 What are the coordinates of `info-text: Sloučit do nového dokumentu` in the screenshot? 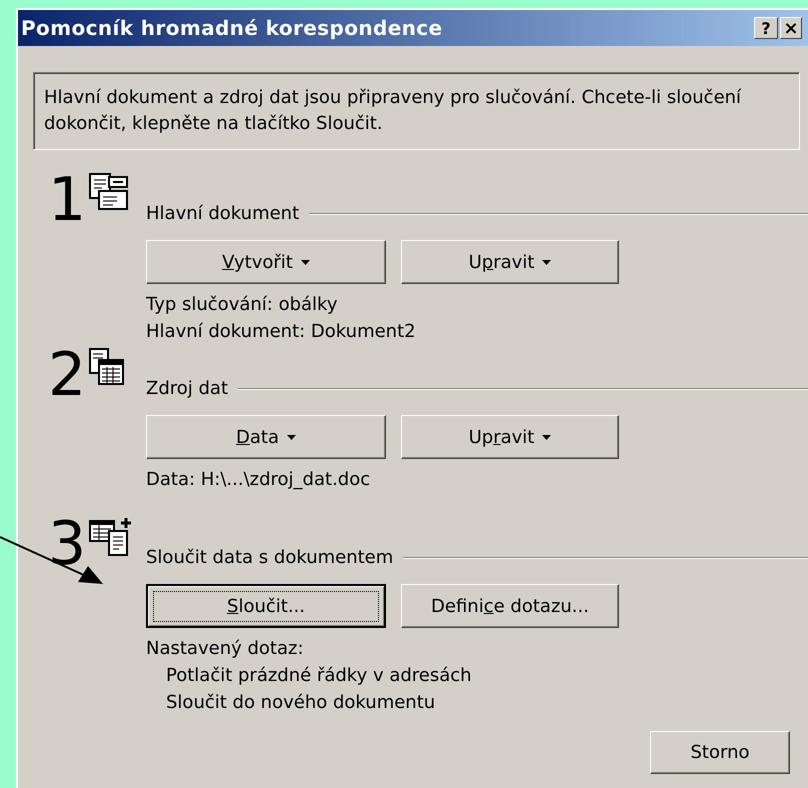 It's located at (300, 703).